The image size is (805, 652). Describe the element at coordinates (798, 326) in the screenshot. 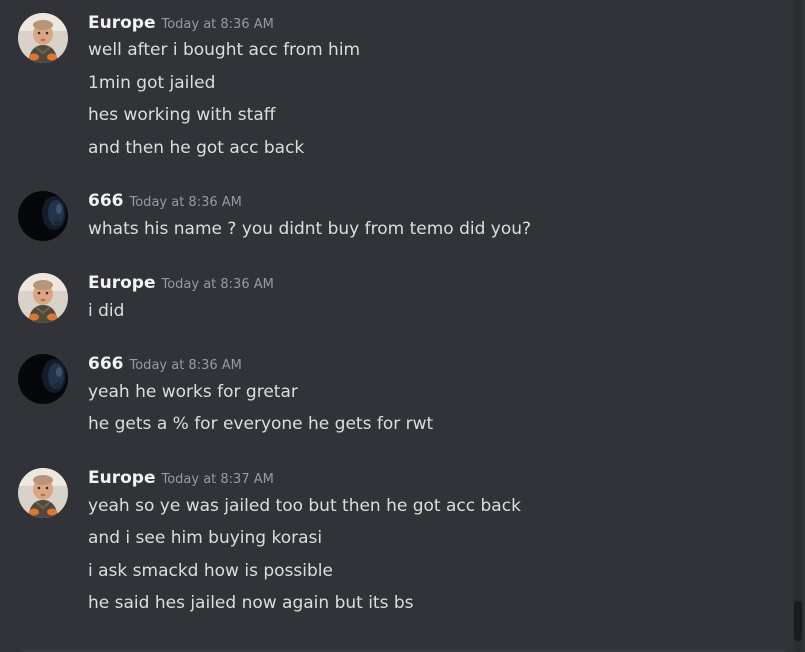

I see `scrollbar-track` at that location.